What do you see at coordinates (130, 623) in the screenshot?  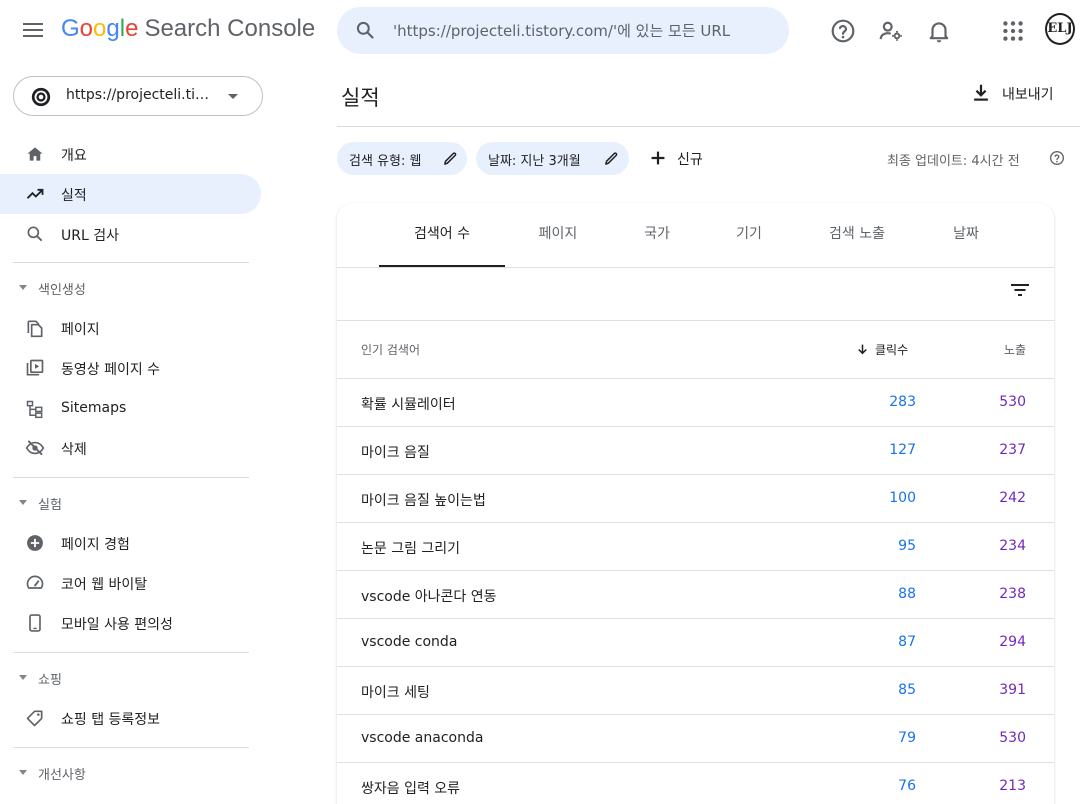 I see `sidebar-item-mobile-usability: 모바일 사용 편의성` at bounding box center [130, 623].